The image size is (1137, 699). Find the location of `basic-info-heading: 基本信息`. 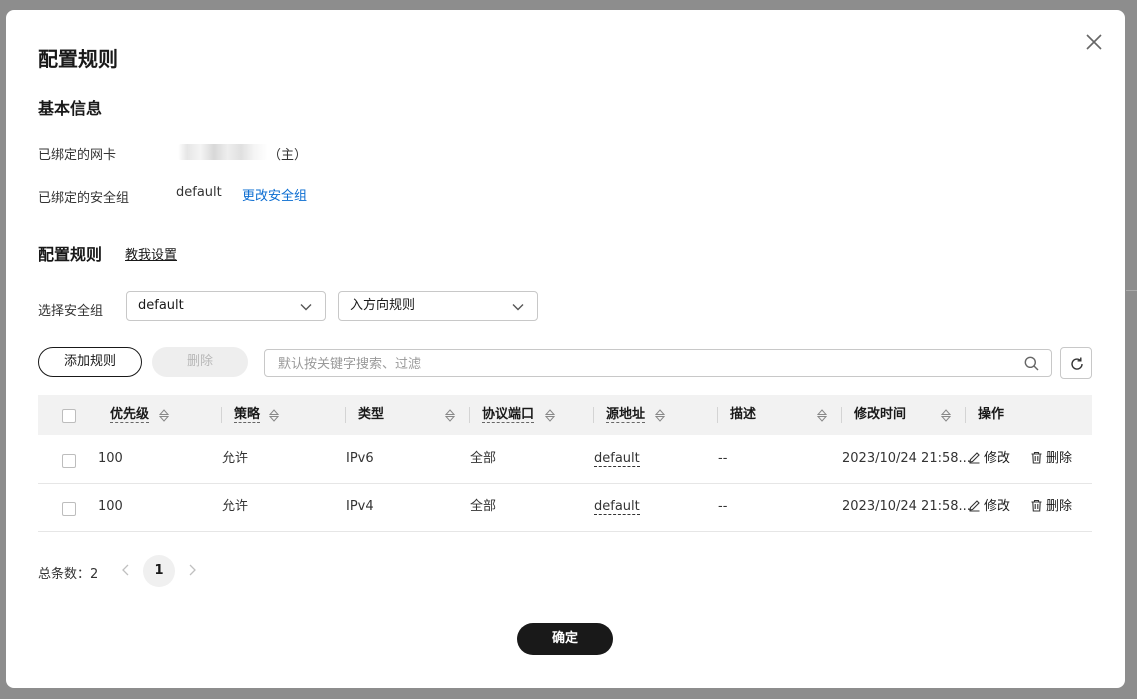

basic-info-heading: 基本信息 is located at coordinates (70, 108).